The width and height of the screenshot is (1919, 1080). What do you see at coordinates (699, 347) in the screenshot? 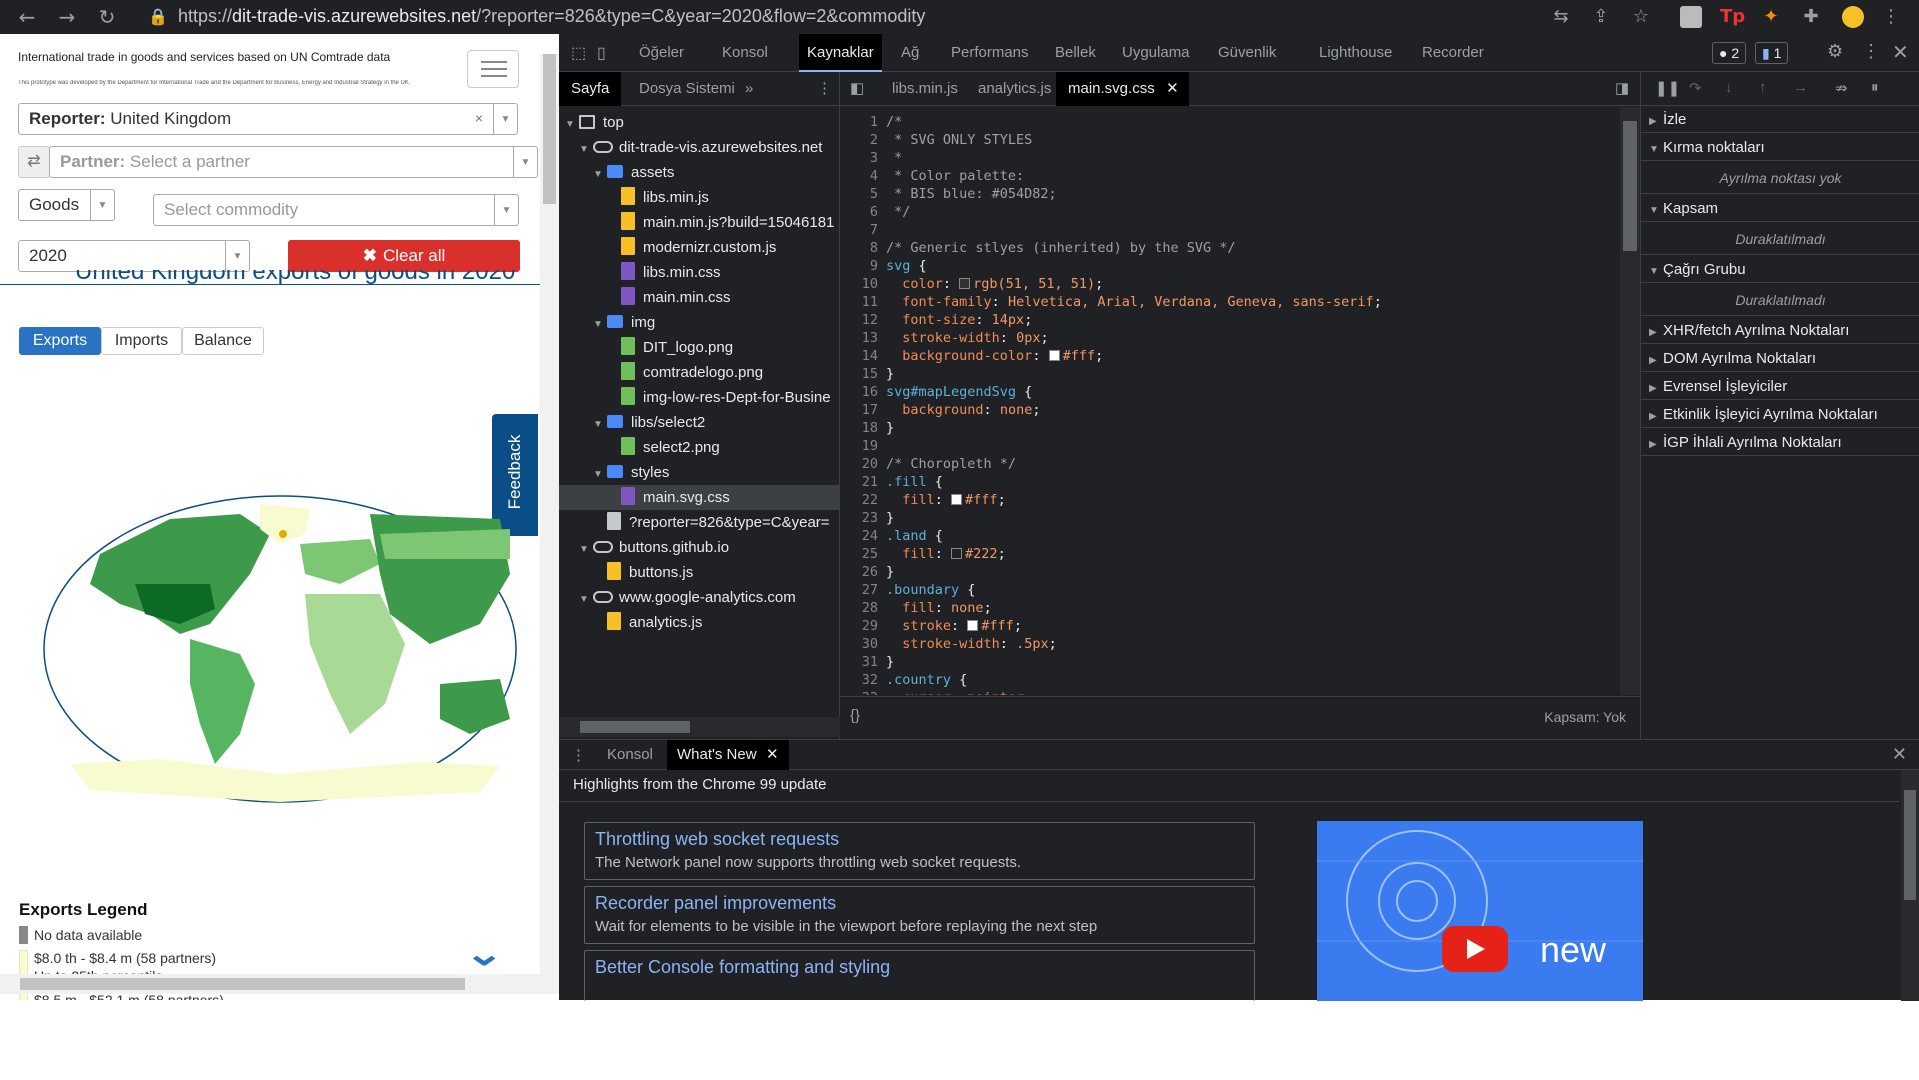
I see `tree-item: DIT_logo.png` at bounding box center [699, 347].